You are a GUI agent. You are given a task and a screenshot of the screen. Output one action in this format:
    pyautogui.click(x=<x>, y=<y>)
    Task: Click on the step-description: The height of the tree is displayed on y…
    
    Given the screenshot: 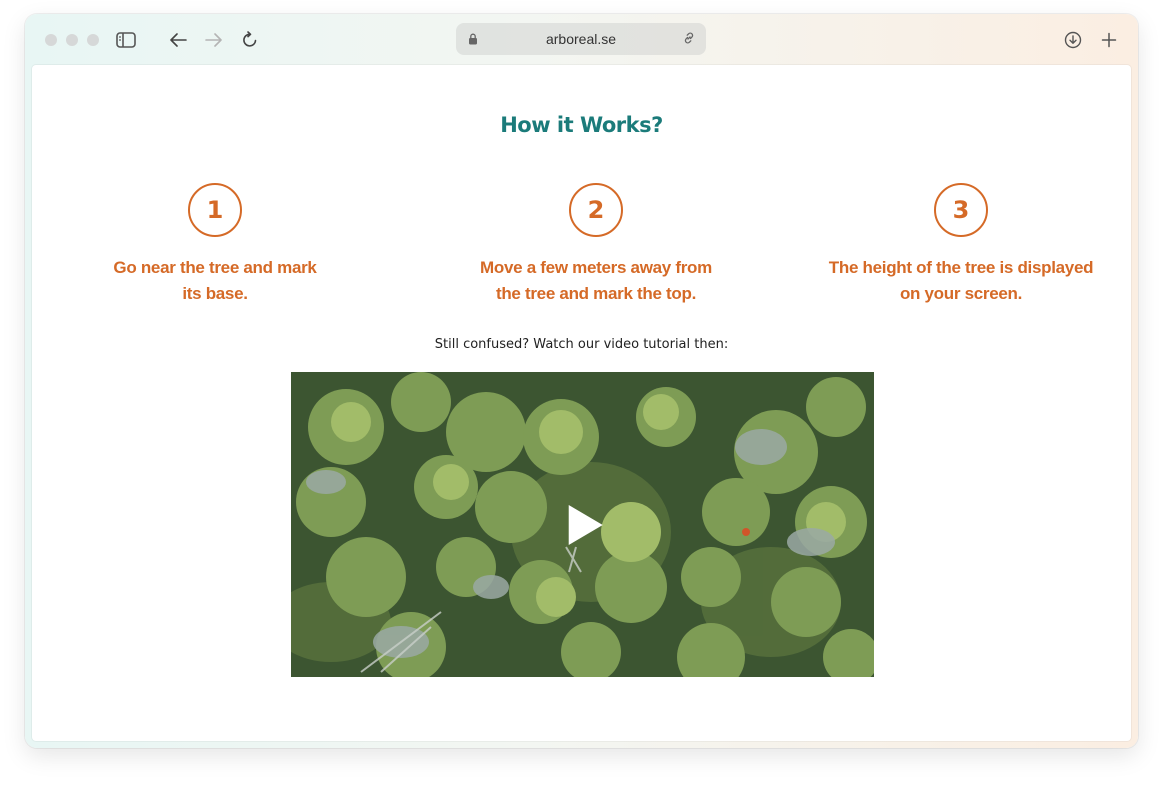 What is the action you would take?
    pyautogui.click(x=961, y=281)
    